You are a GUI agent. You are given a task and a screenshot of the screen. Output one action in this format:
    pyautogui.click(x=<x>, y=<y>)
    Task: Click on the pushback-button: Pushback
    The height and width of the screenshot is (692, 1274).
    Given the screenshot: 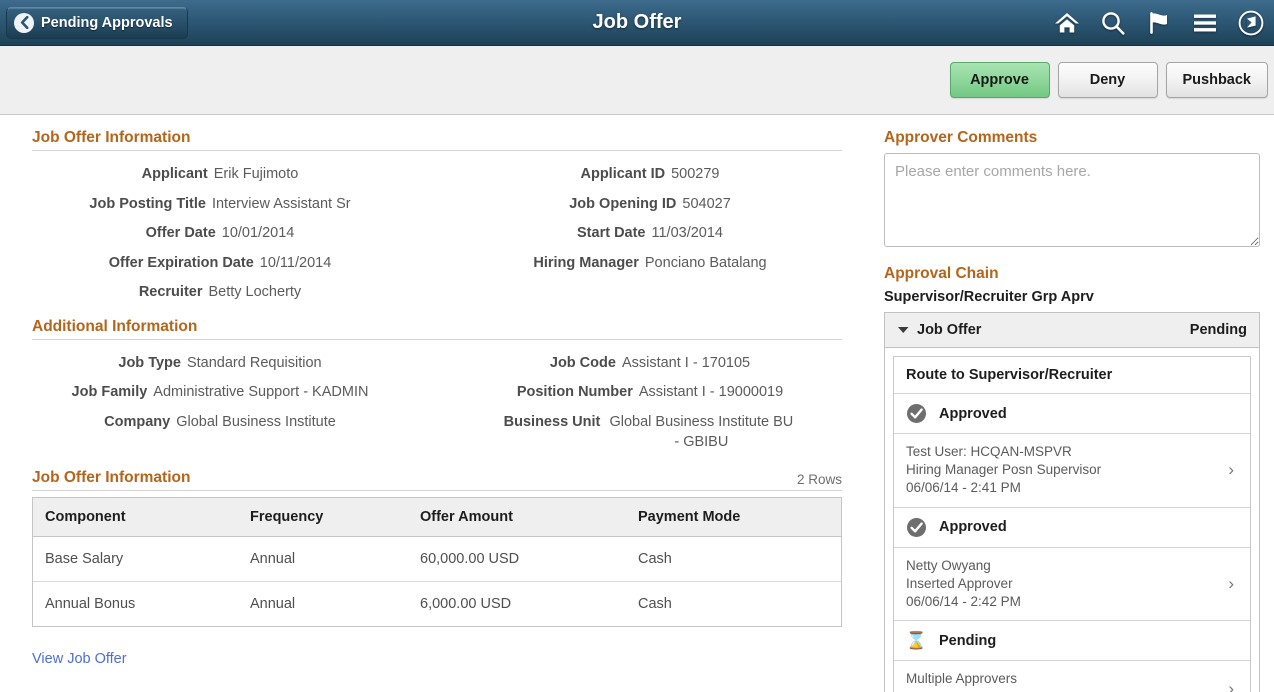 What is the action you would take?
    pyautogui.click(x=1216, y=80)
    